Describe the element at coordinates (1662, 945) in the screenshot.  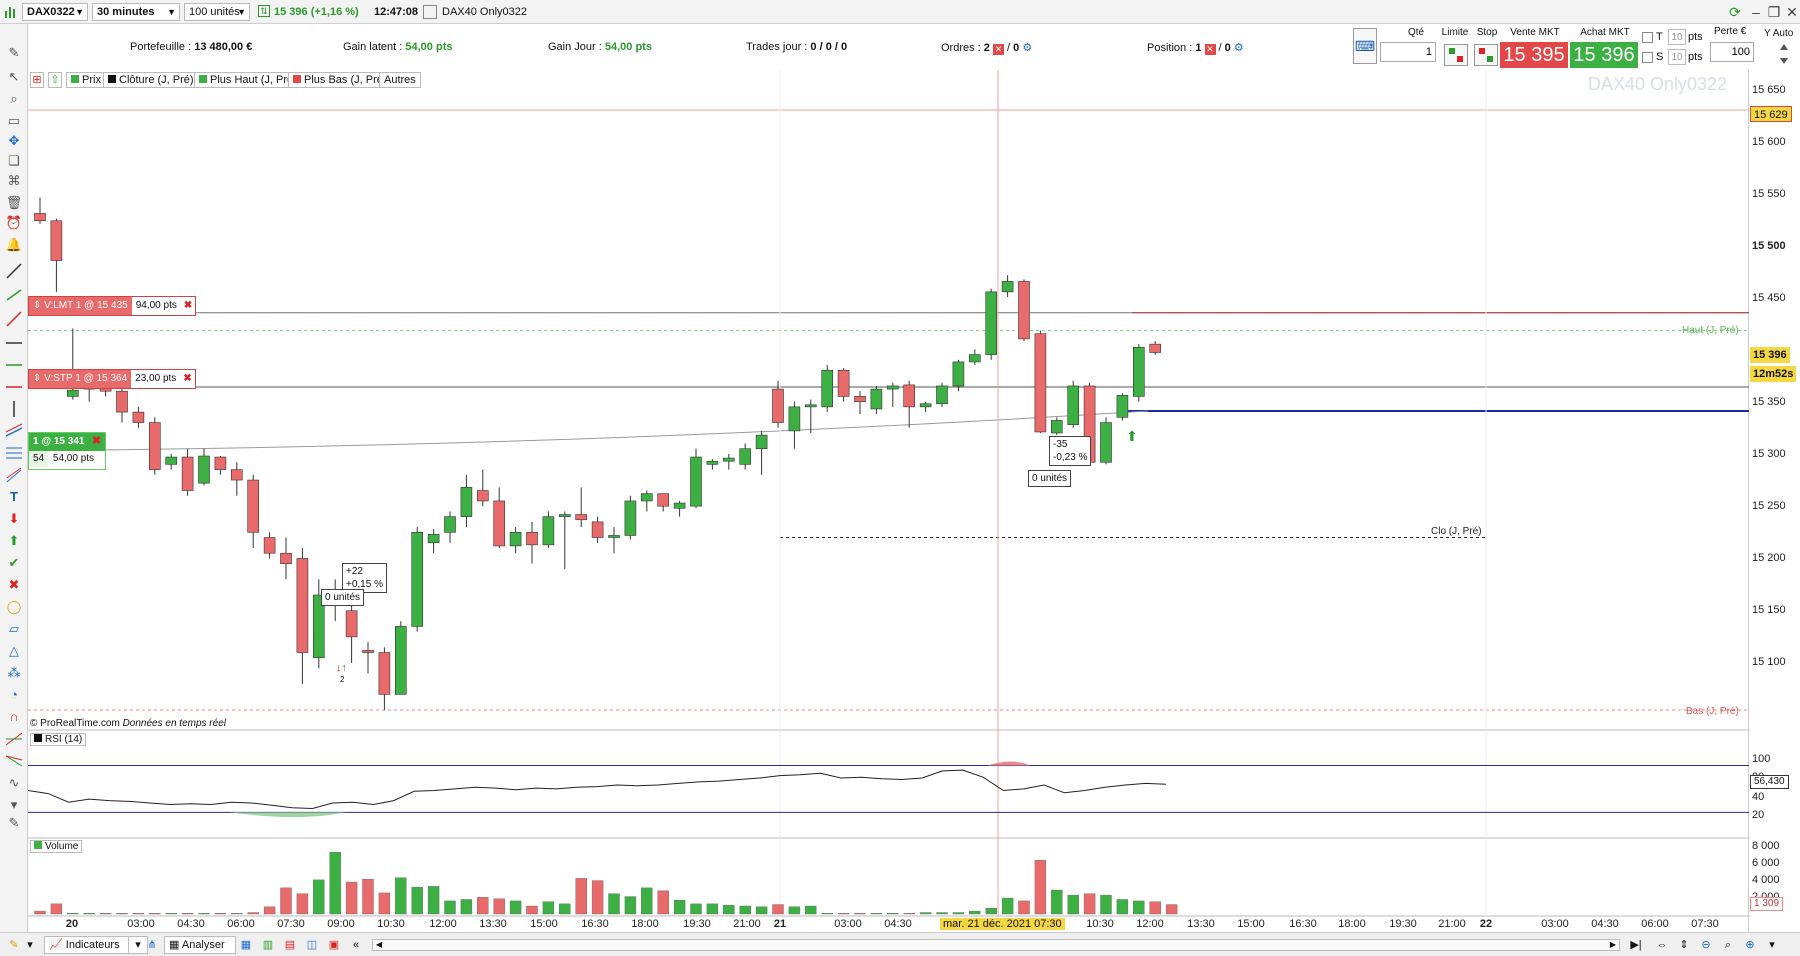
I see `fit-width-icon: ⇔` at that location.